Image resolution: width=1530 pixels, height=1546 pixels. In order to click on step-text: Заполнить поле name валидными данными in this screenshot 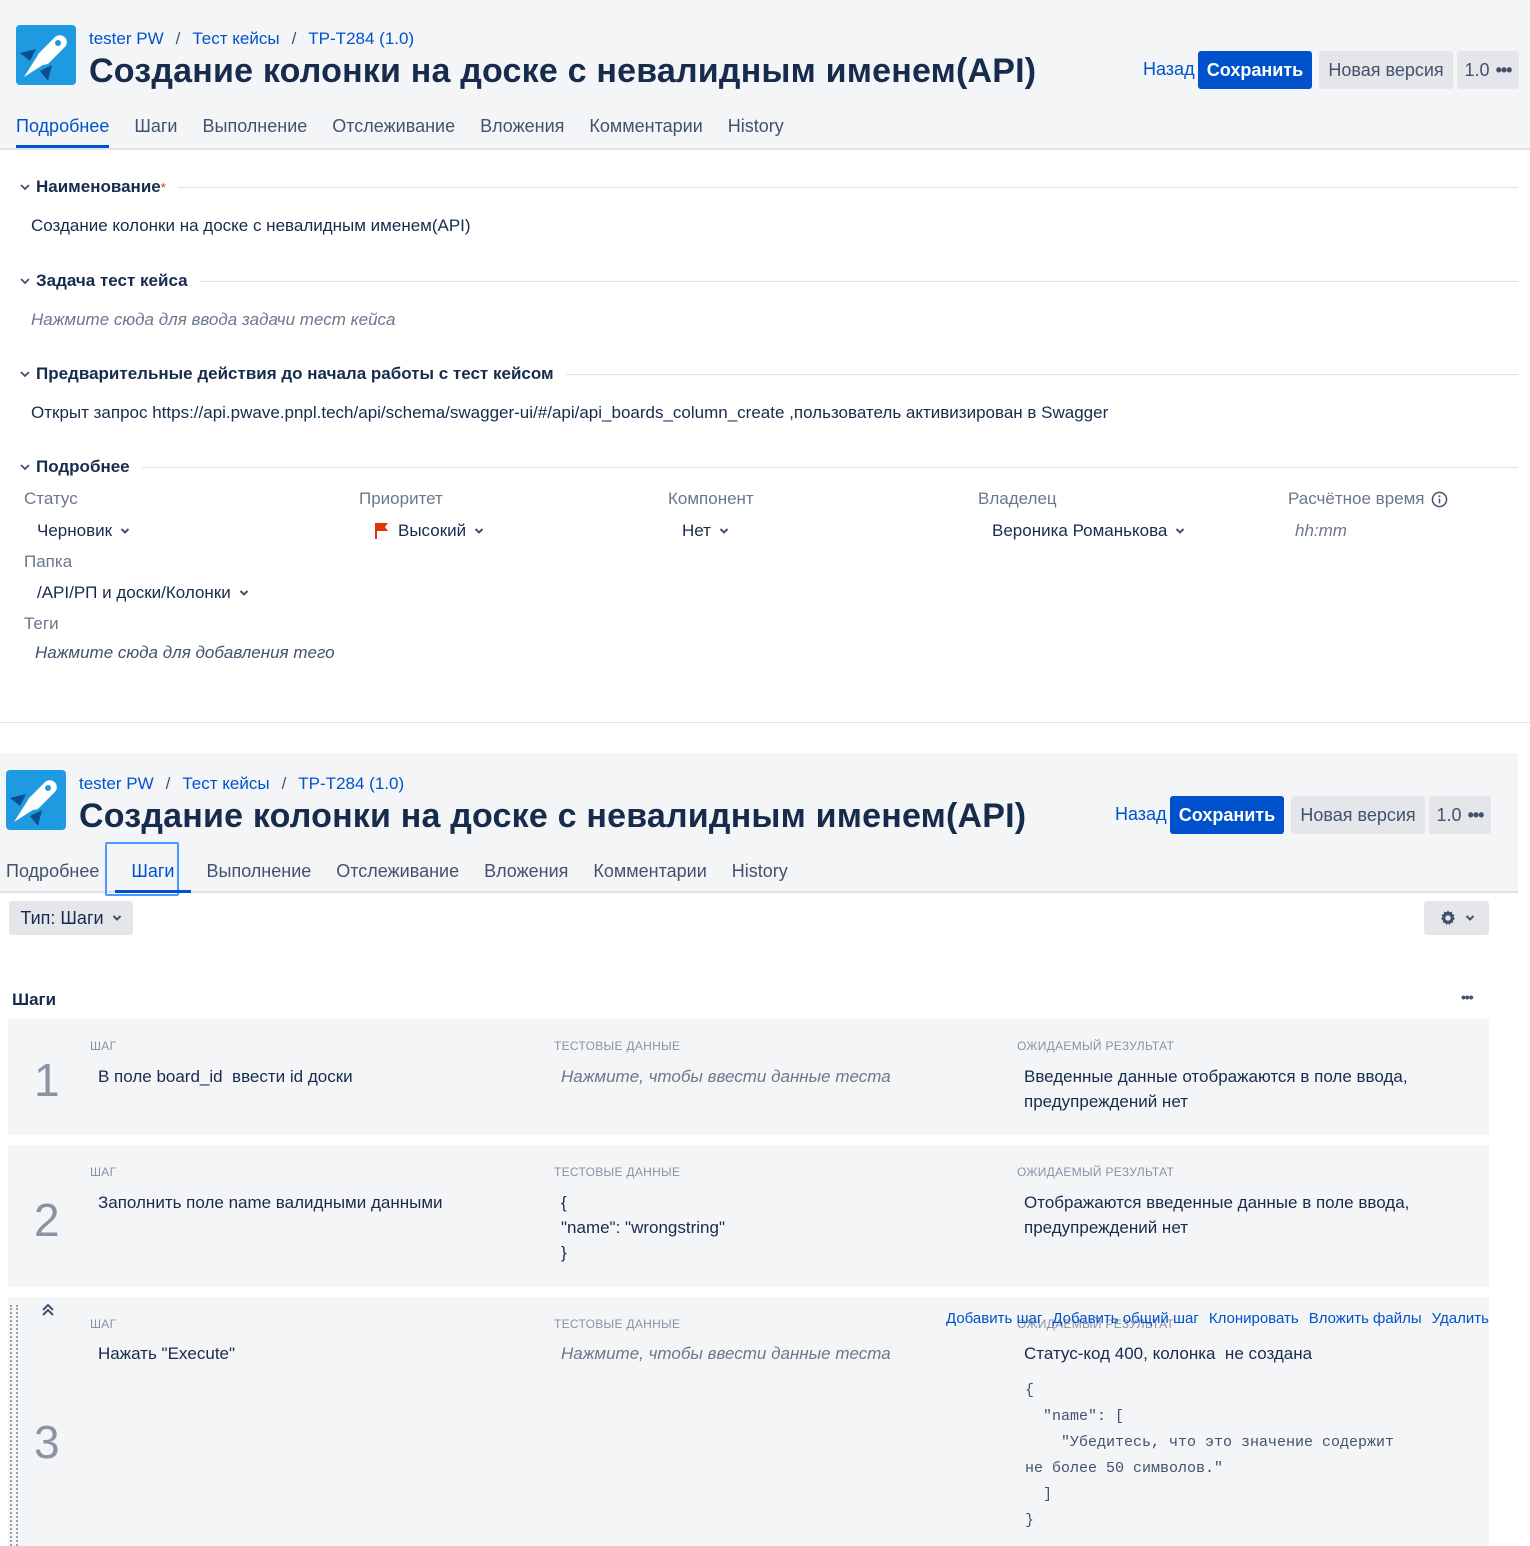, I will do `click(270, 1202)`.